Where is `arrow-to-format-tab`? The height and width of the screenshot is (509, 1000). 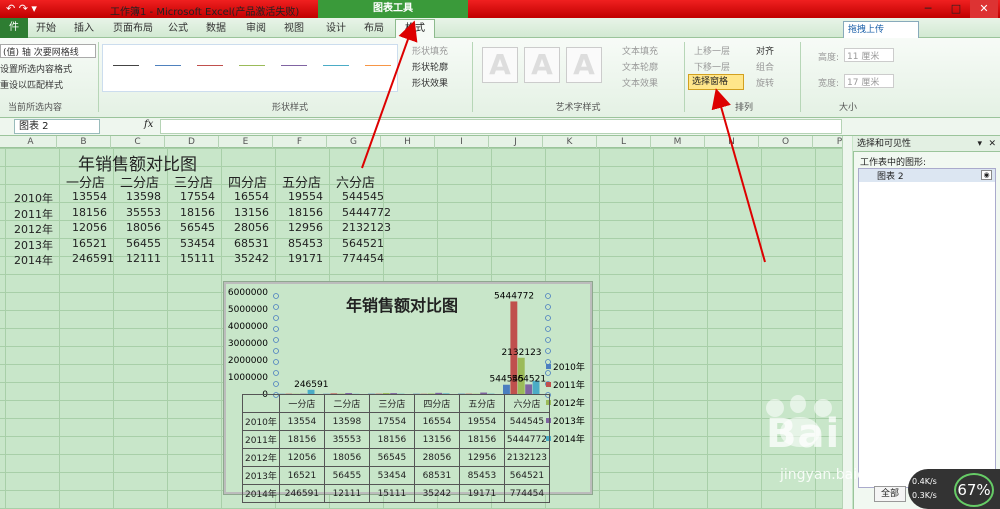 arrow-to-format-tab is located at coordinates (389, 94).